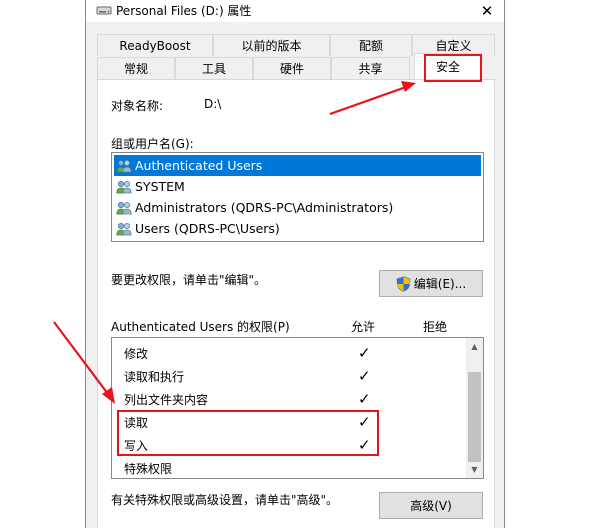 The image size is (600, 528). Describe the element at coordinates (184, 11) in the screenshot. I see `window-title: Personal Files (D:) 属性` at that location.